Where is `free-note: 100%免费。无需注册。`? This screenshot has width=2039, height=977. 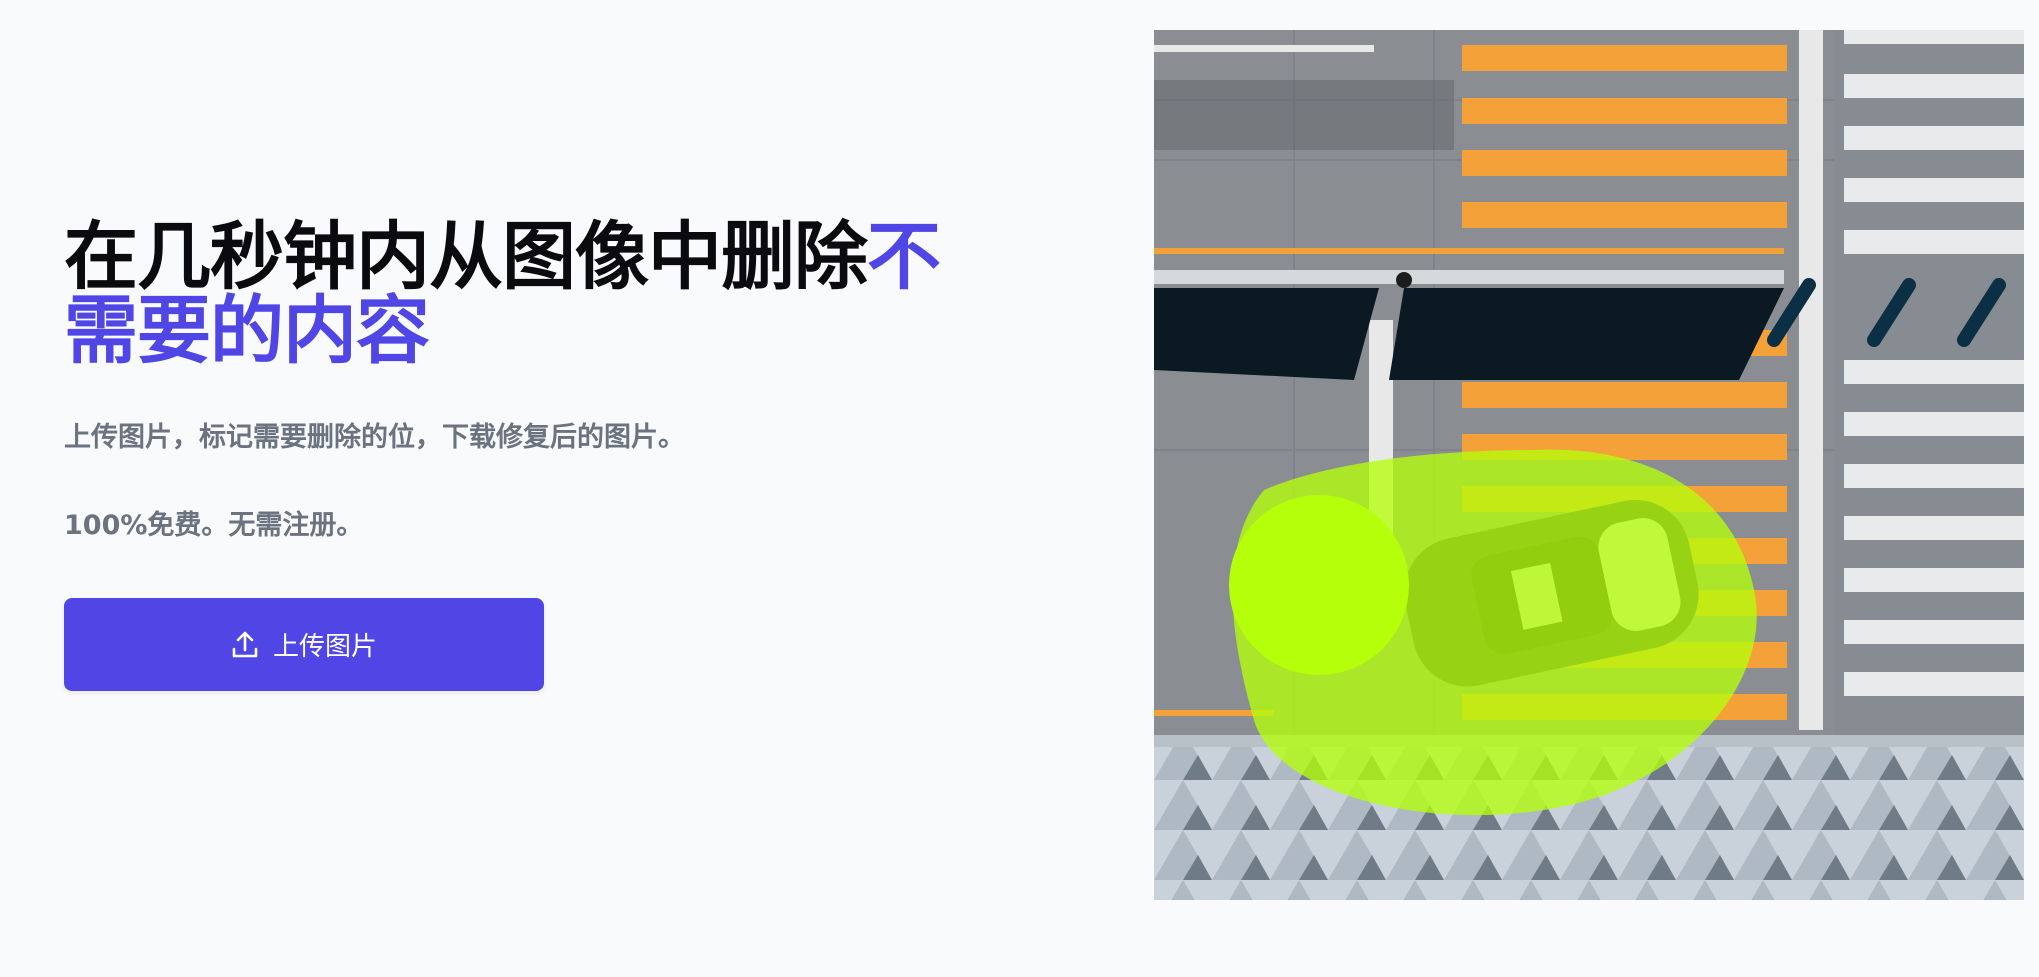
free-note: 100%免费。无需注册。 is located at coordinates (214, 525).